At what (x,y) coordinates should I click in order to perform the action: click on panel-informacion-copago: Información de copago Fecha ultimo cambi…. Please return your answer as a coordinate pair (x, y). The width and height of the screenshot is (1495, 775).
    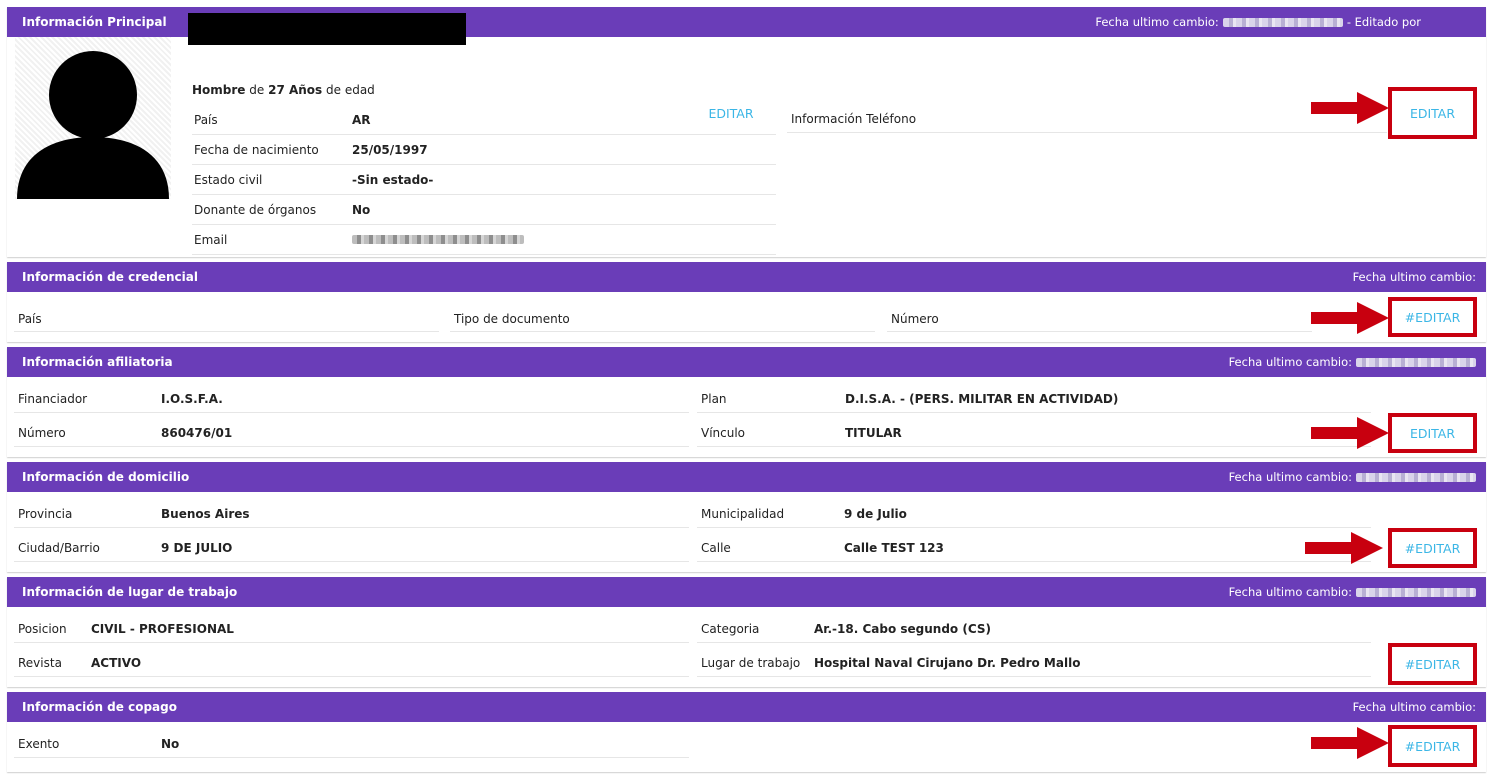
    Looking at the image, I should click on (746, 732).